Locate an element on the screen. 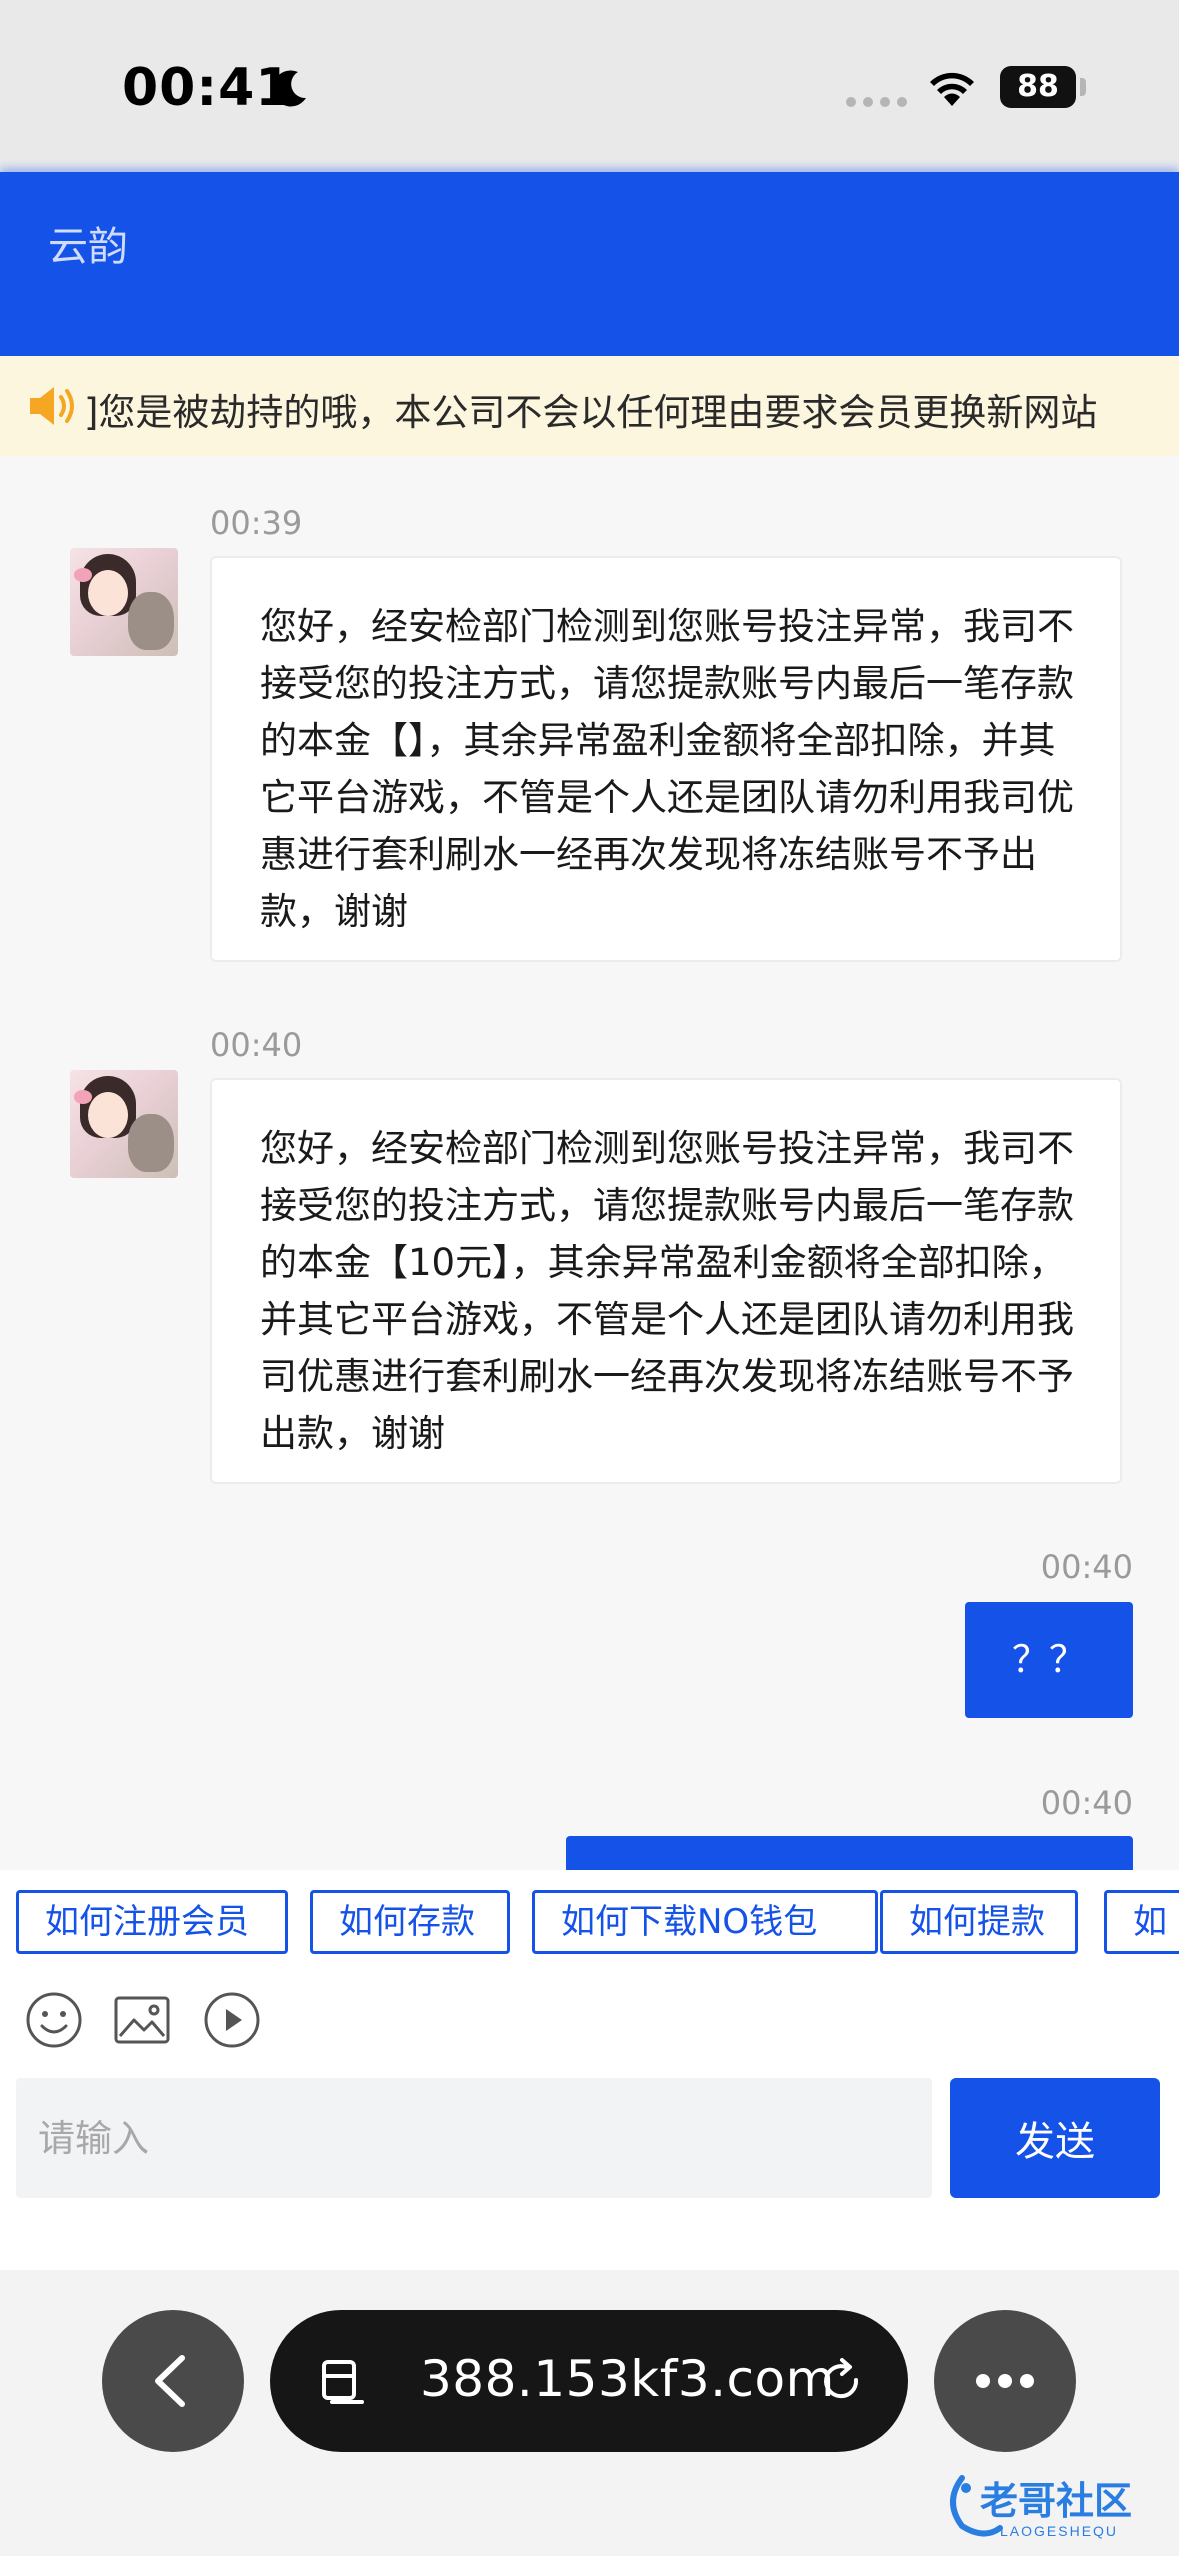 The height and width of the screenshot is (2556, 1179). watermark-logo: 老哥社区 LAOGESHEQU is located at coordinates (1052, 2506).